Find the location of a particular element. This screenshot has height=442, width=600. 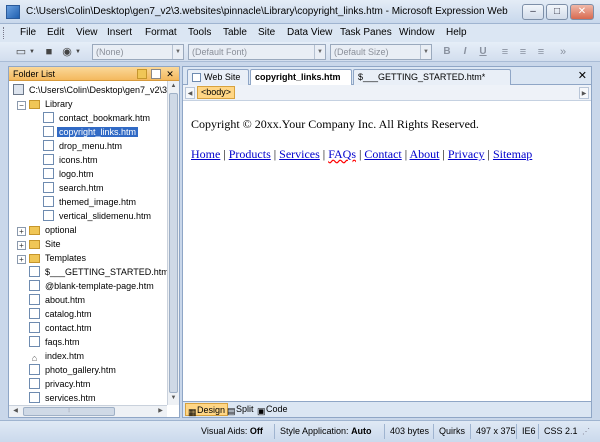

menu-insert: Insert is located at coordinates (119, 32).